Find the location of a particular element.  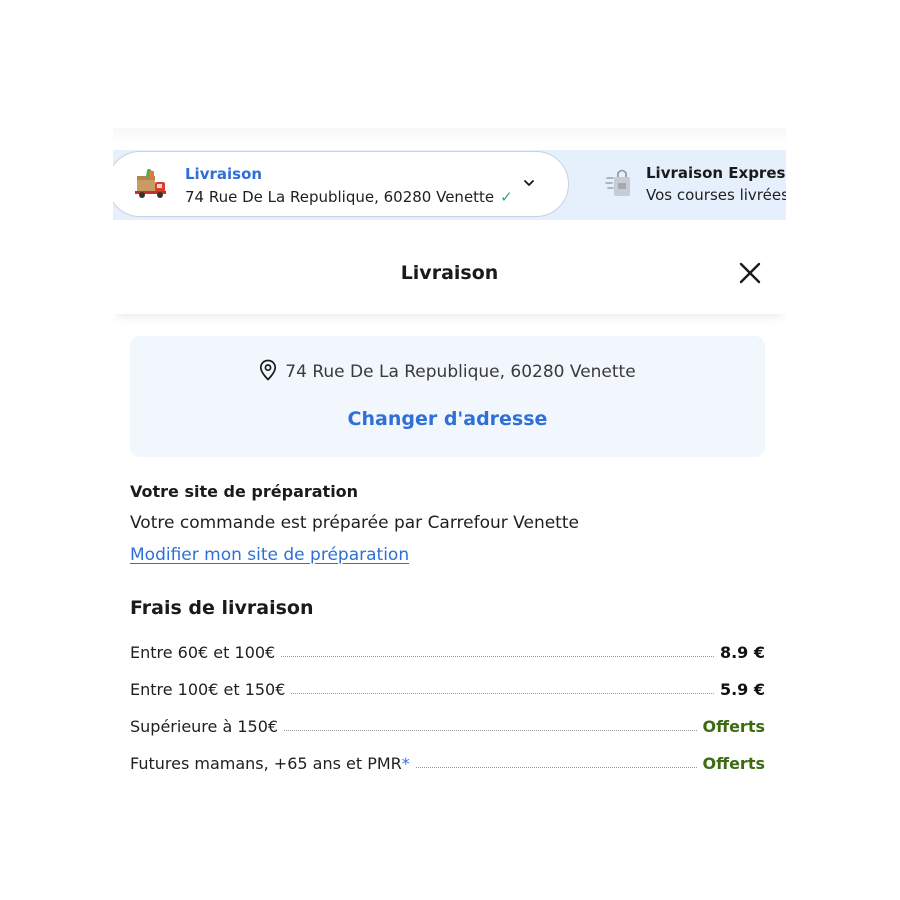

fee-row: Futures mamans, +65 ans et PMR* Offerts is located at coordinates (447, 761).